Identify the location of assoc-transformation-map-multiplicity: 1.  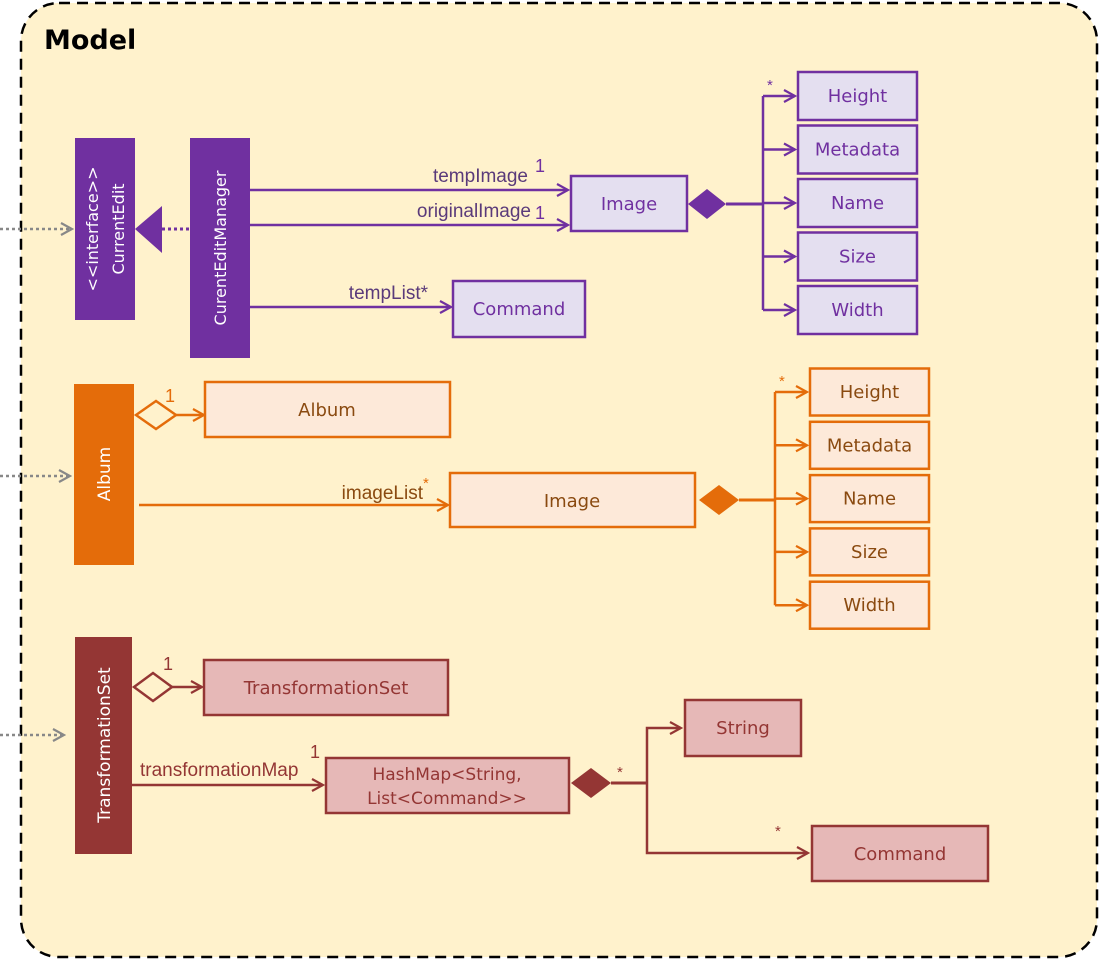
(315, 752).